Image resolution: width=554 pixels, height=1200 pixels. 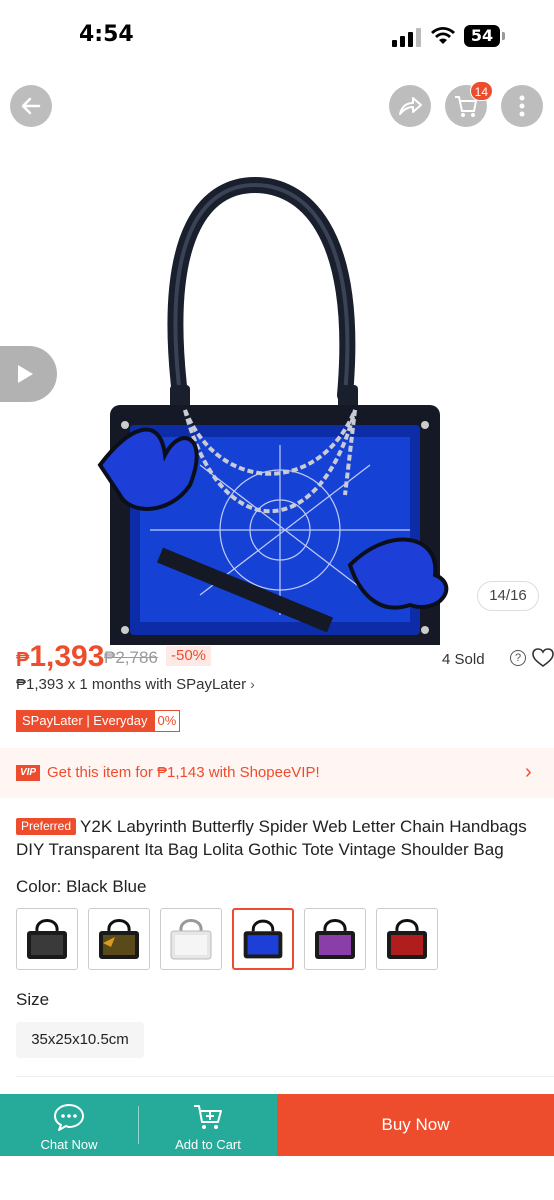 I want to click on buy-now-button: Buy Now, so click(x=415, y=1125).